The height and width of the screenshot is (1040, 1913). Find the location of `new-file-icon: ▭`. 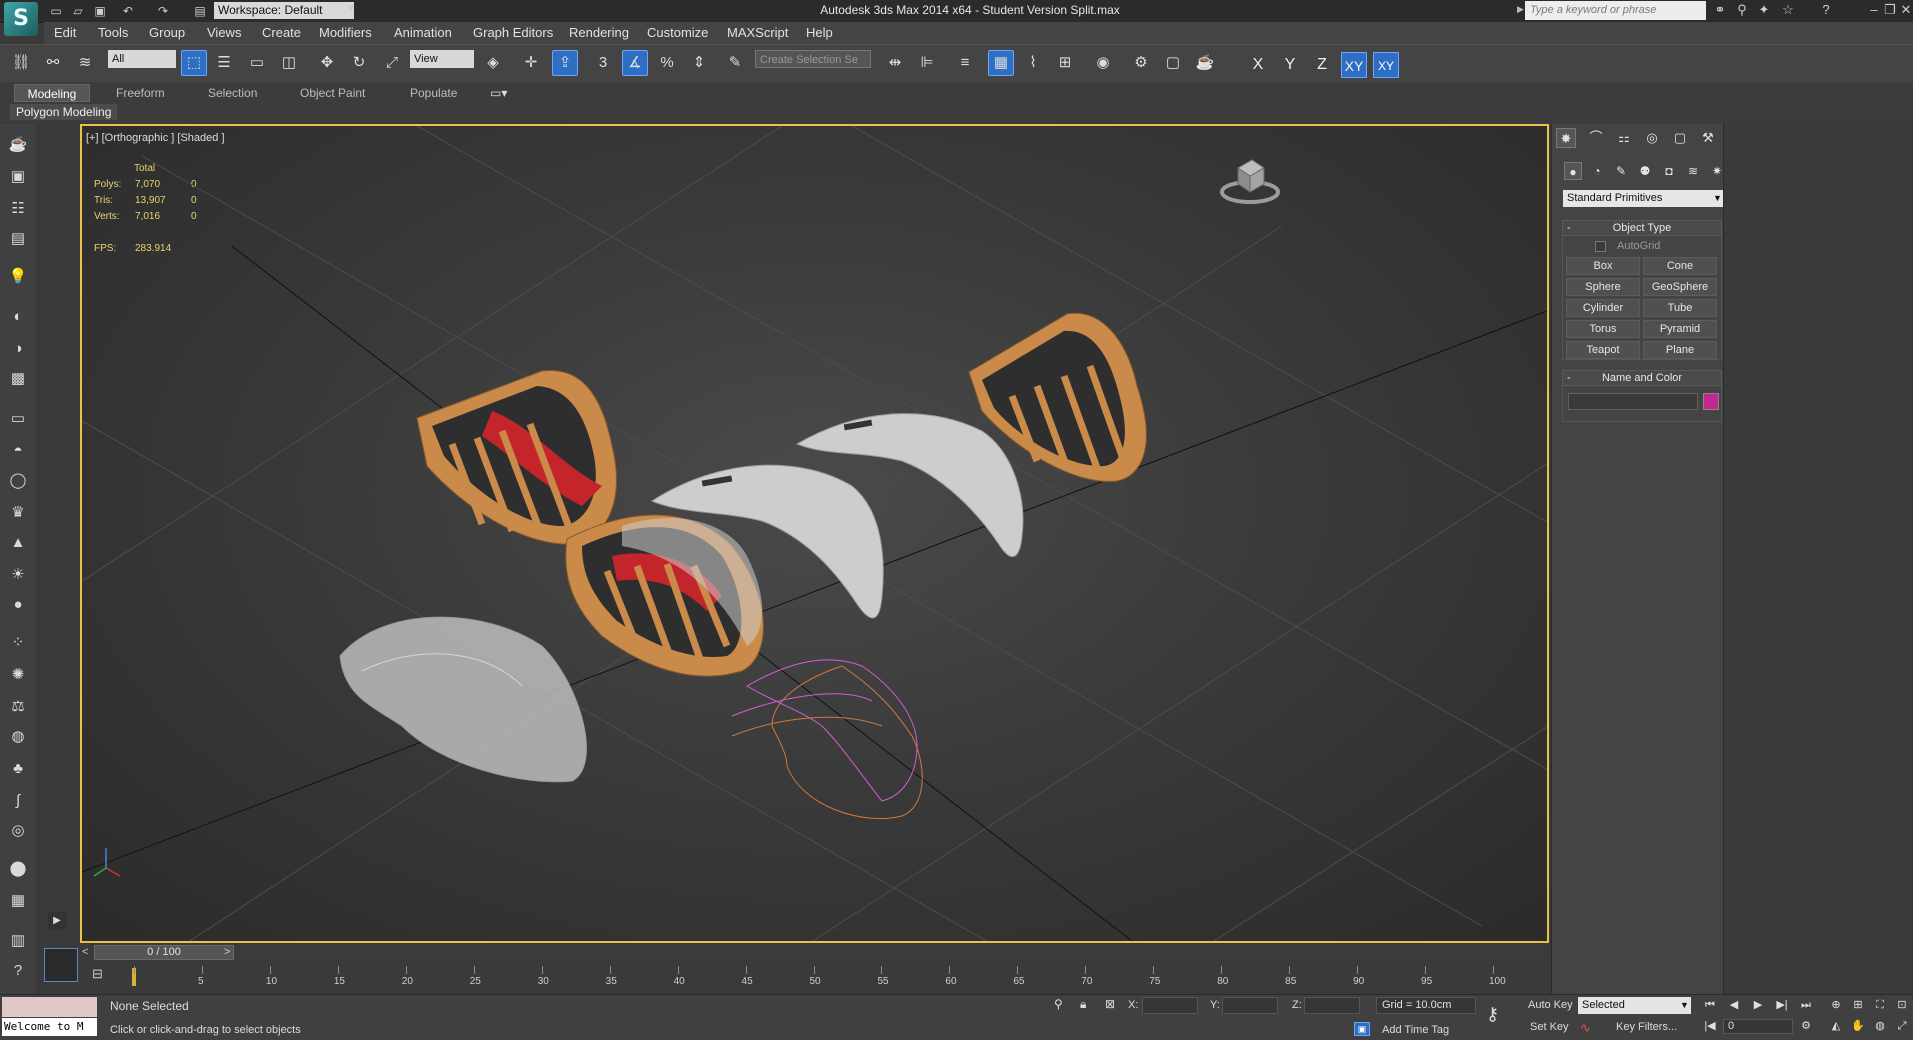

new-file-icon: ▭ is located at coordinates (56, 11).